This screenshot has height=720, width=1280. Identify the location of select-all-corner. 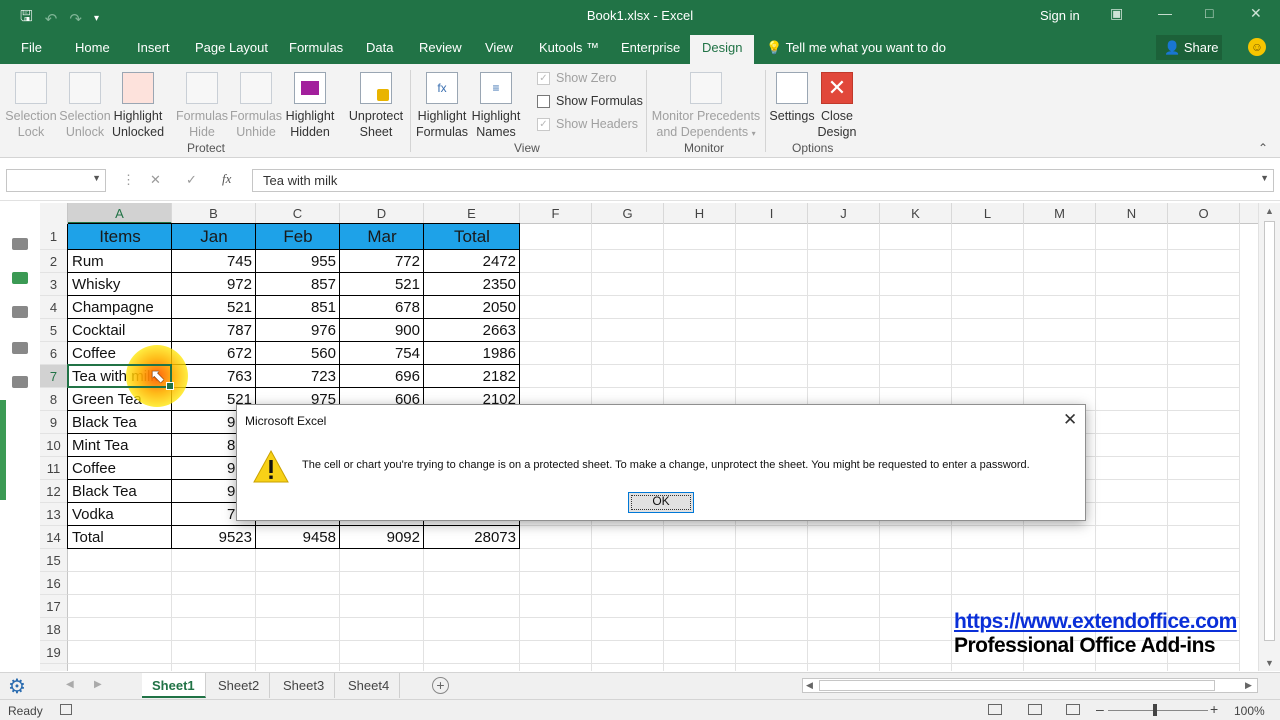
(54, 213).